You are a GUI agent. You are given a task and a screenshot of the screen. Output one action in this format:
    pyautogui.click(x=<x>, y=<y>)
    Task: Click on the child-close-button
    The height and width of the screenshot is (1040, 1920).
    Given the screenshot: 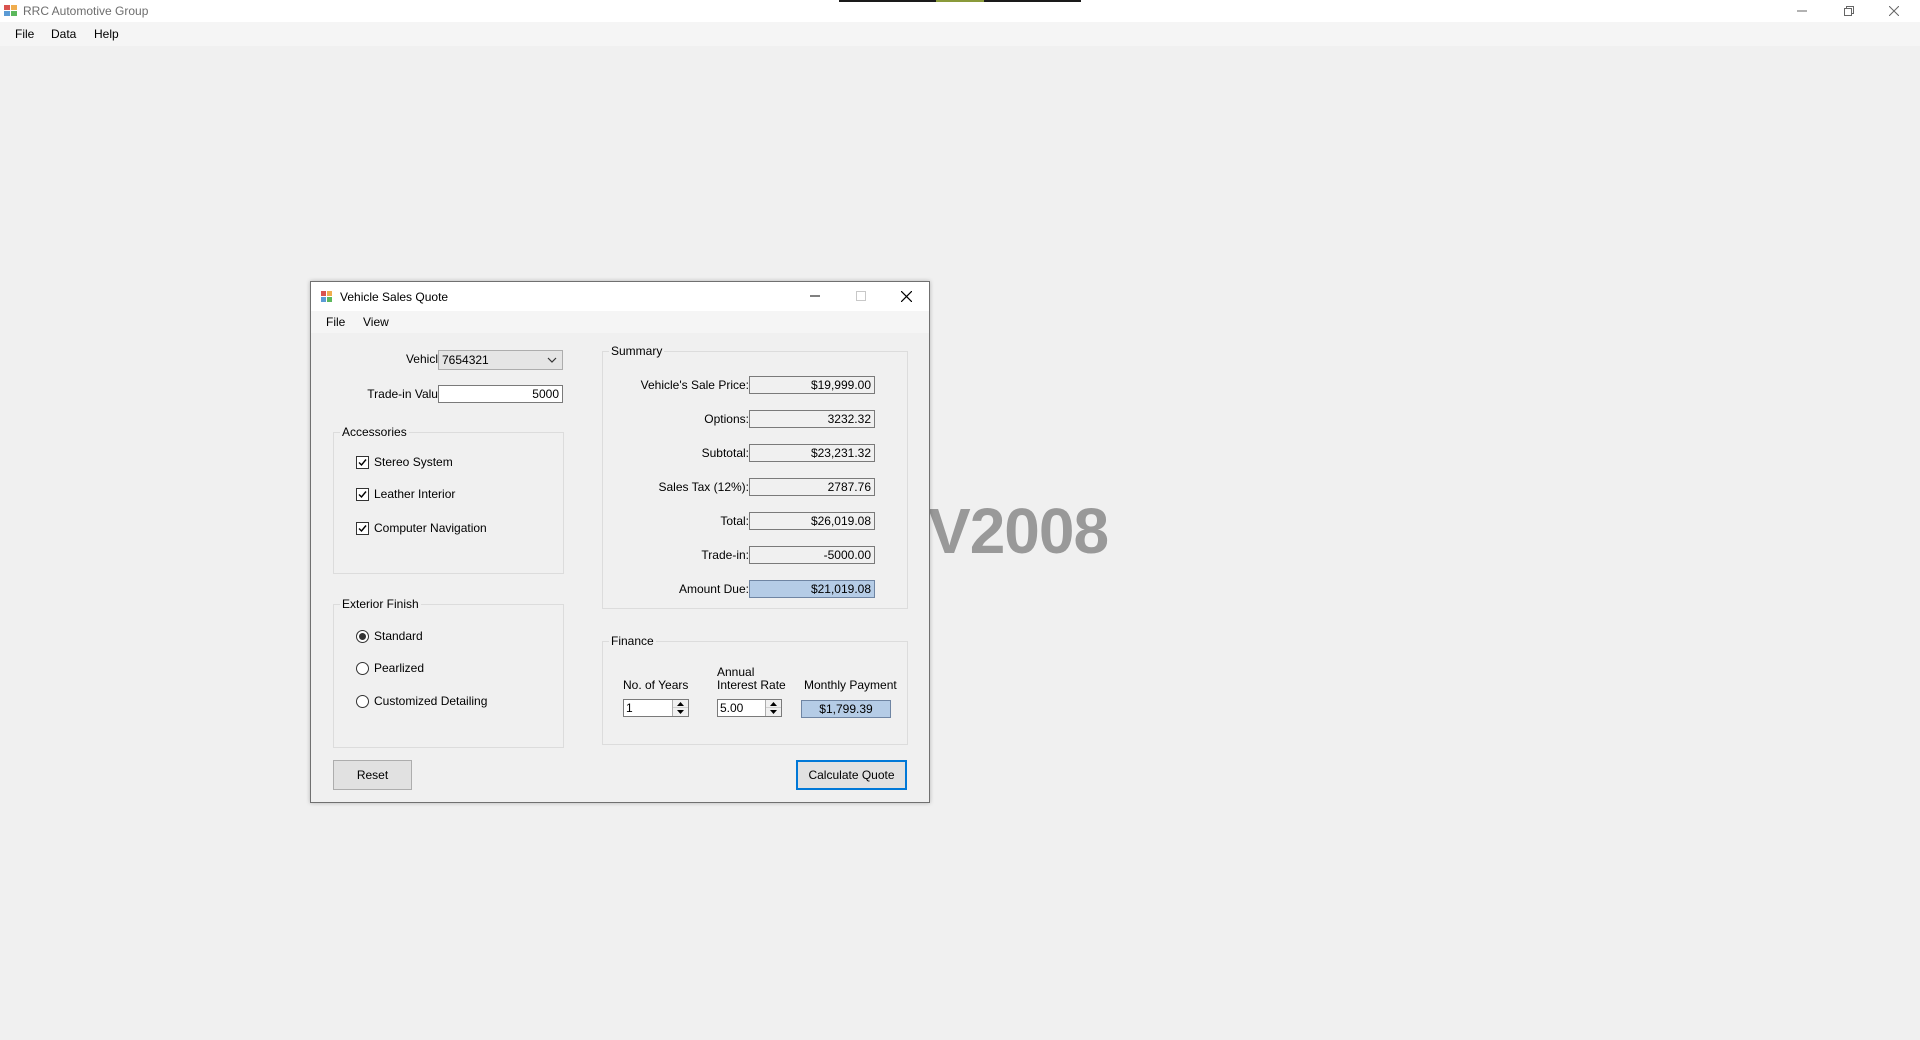 What is the action you would take?
    pyautogui.click(x=906, y=296)
    